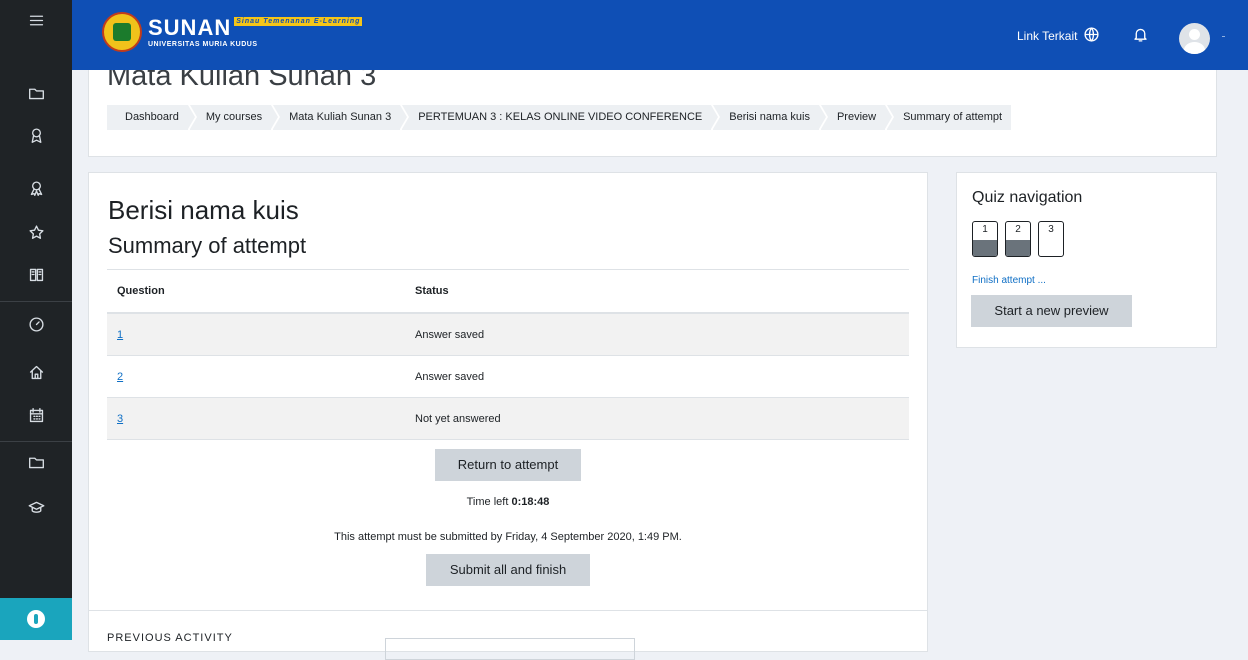 The height and width of the screenshot is (660, 1248). Describe the element at coordinates (298, 21) in the screenshot. I see `logo-tagline: Sinau Temenanan E-Learning` at that location.